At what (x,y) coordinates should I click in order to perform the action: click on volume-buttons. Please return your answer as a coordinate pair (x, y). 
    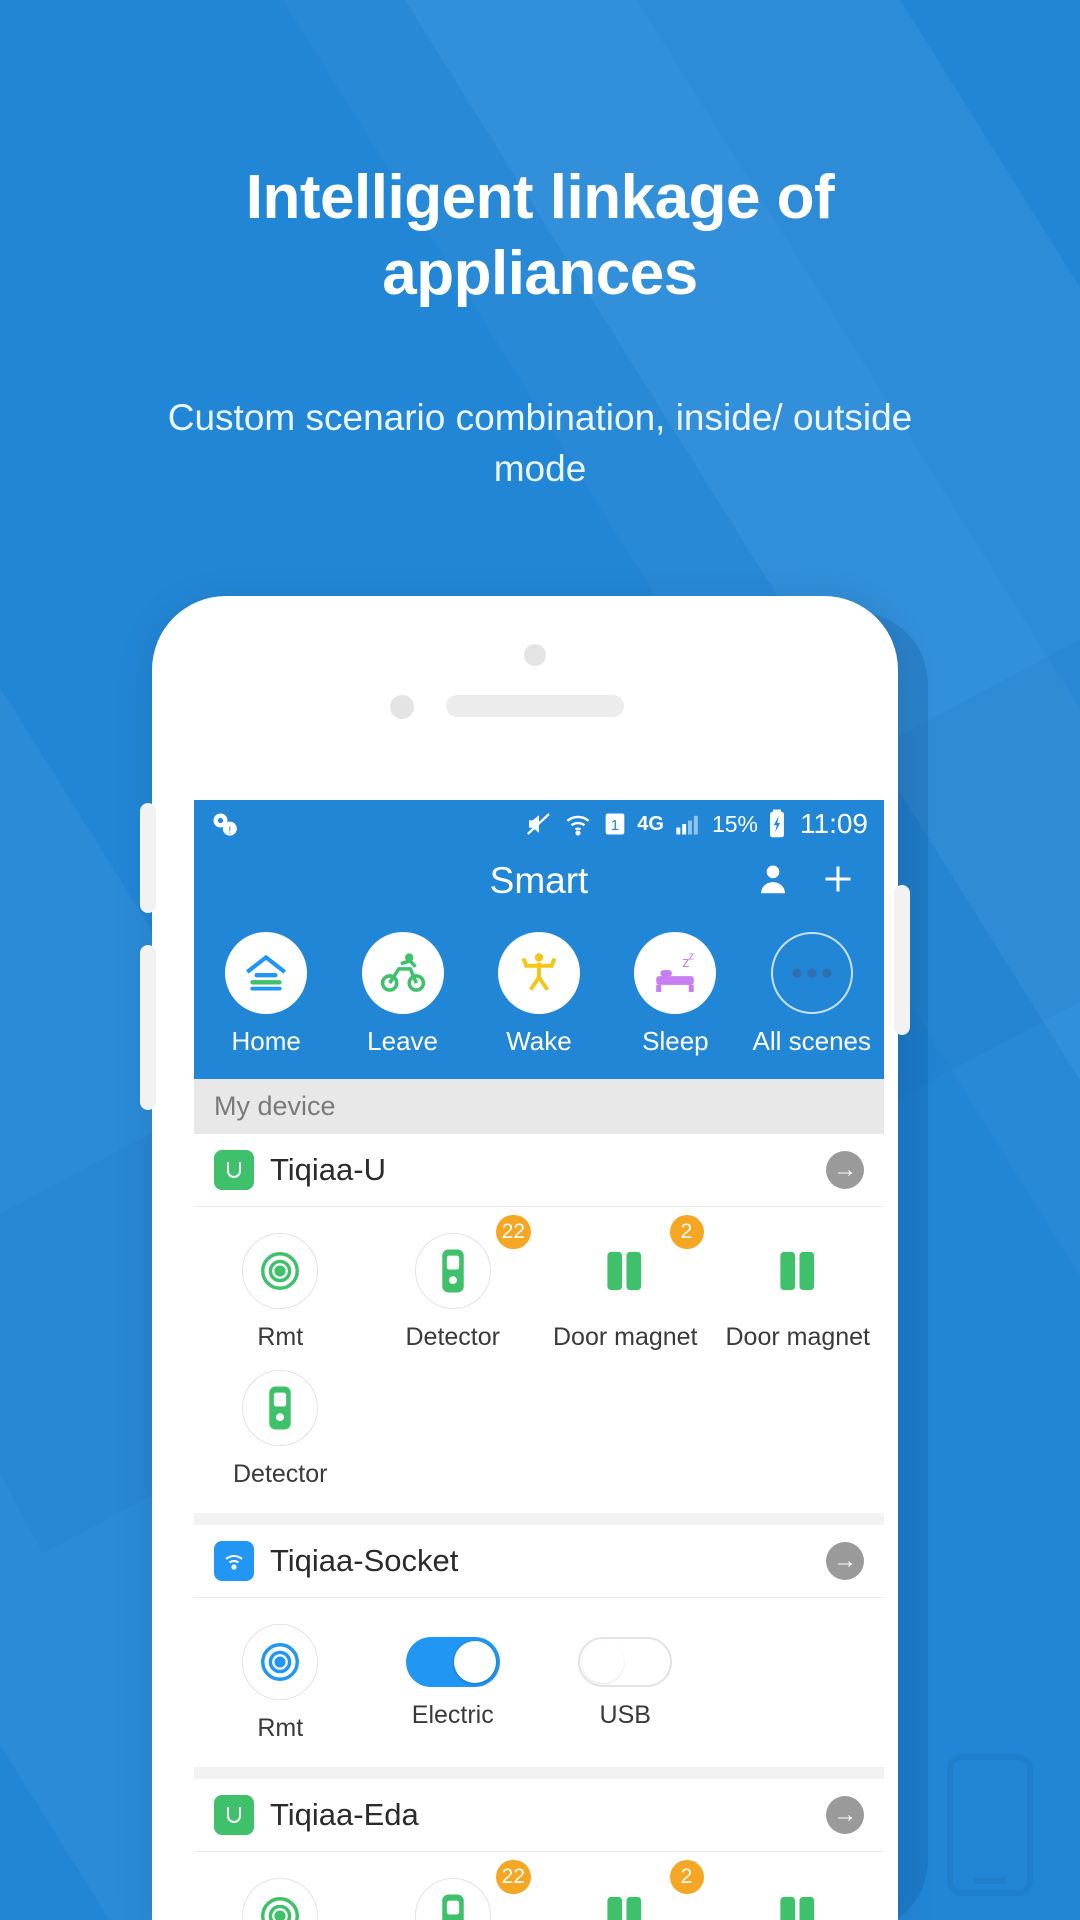
    Looking at the image, I should click on (148, 1027).